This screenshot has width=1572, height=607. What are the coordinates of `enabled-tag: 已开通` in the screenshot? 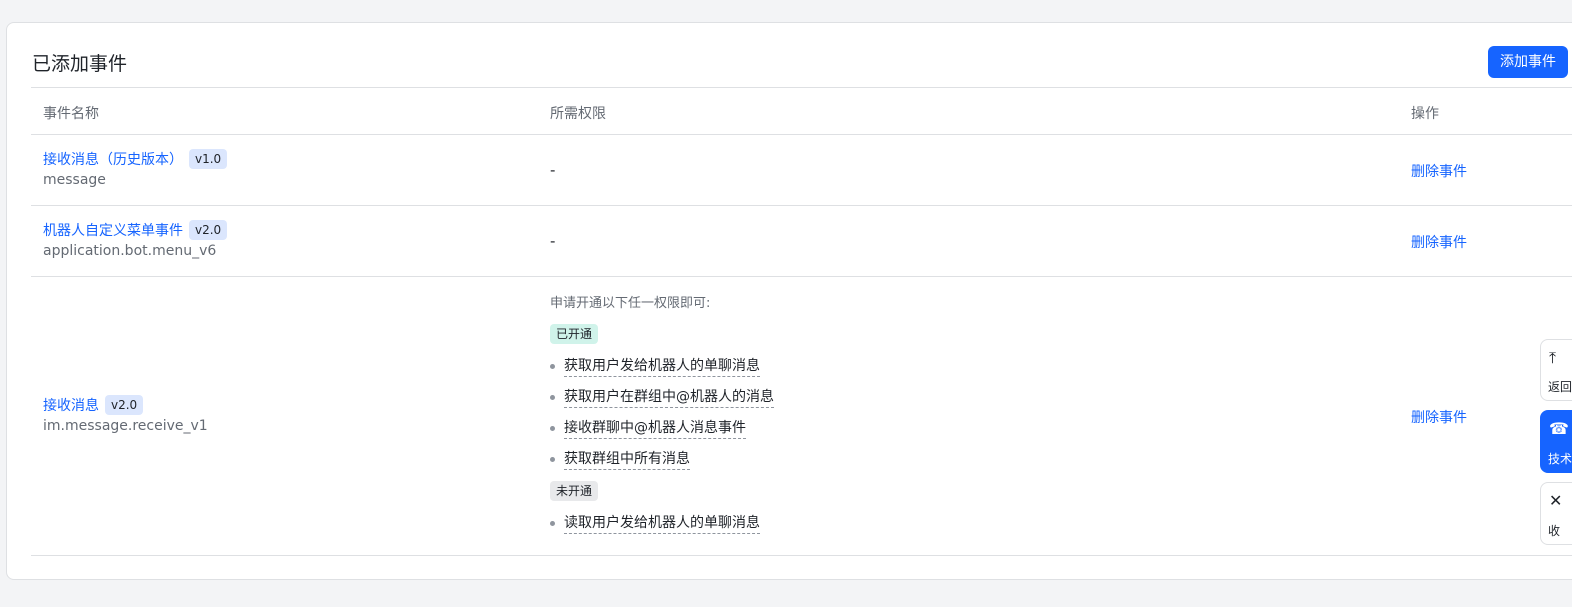 It's located at (574, 334).